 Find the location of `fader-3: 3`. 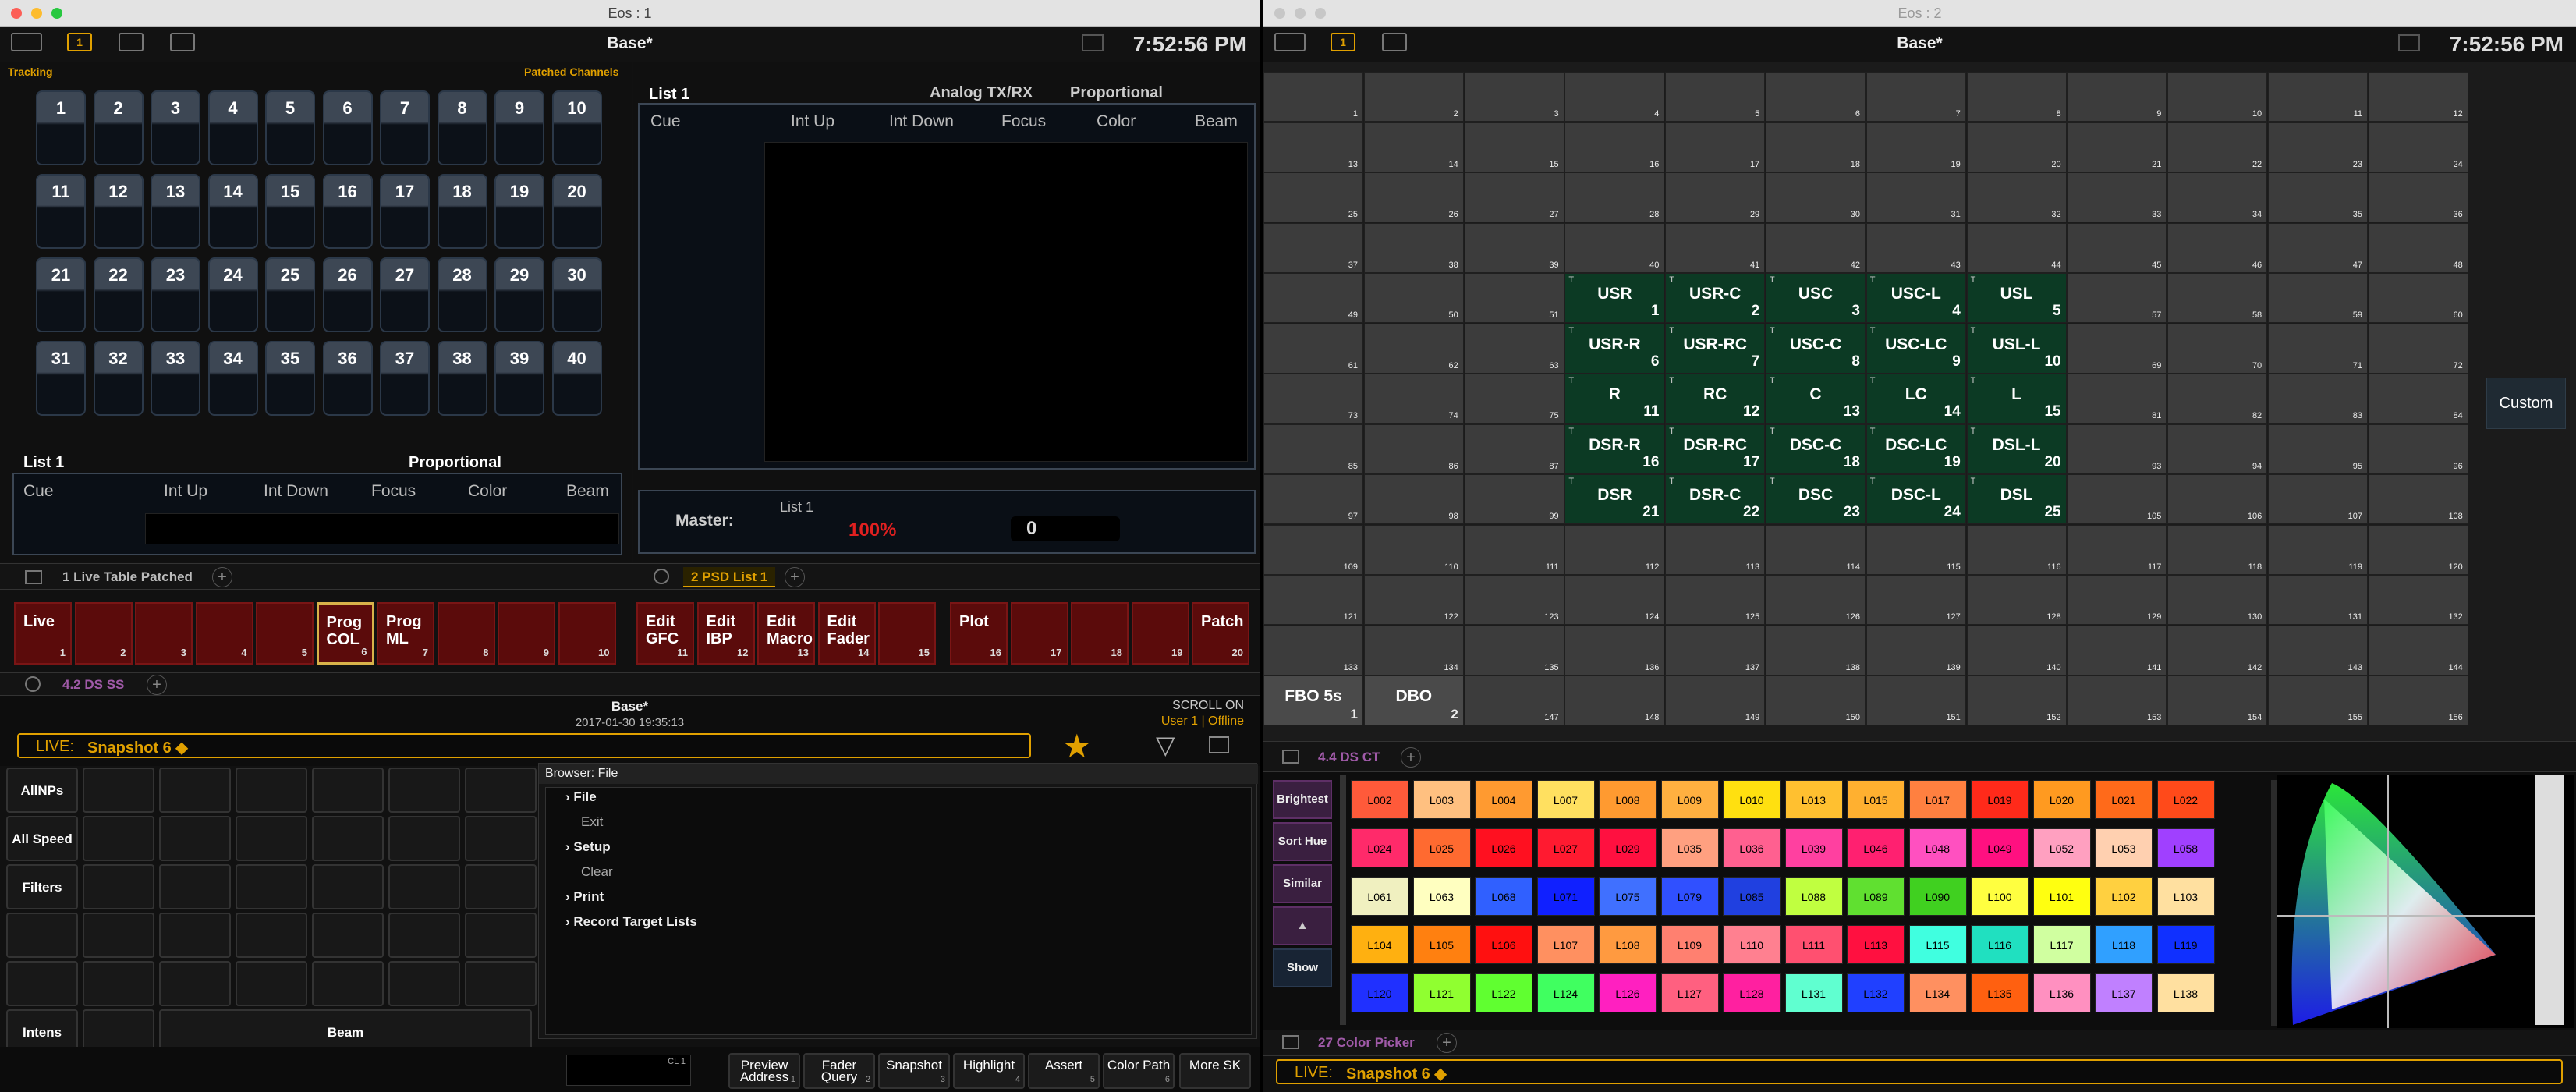

fader-3: 3 is located at coordinates (164, 634).